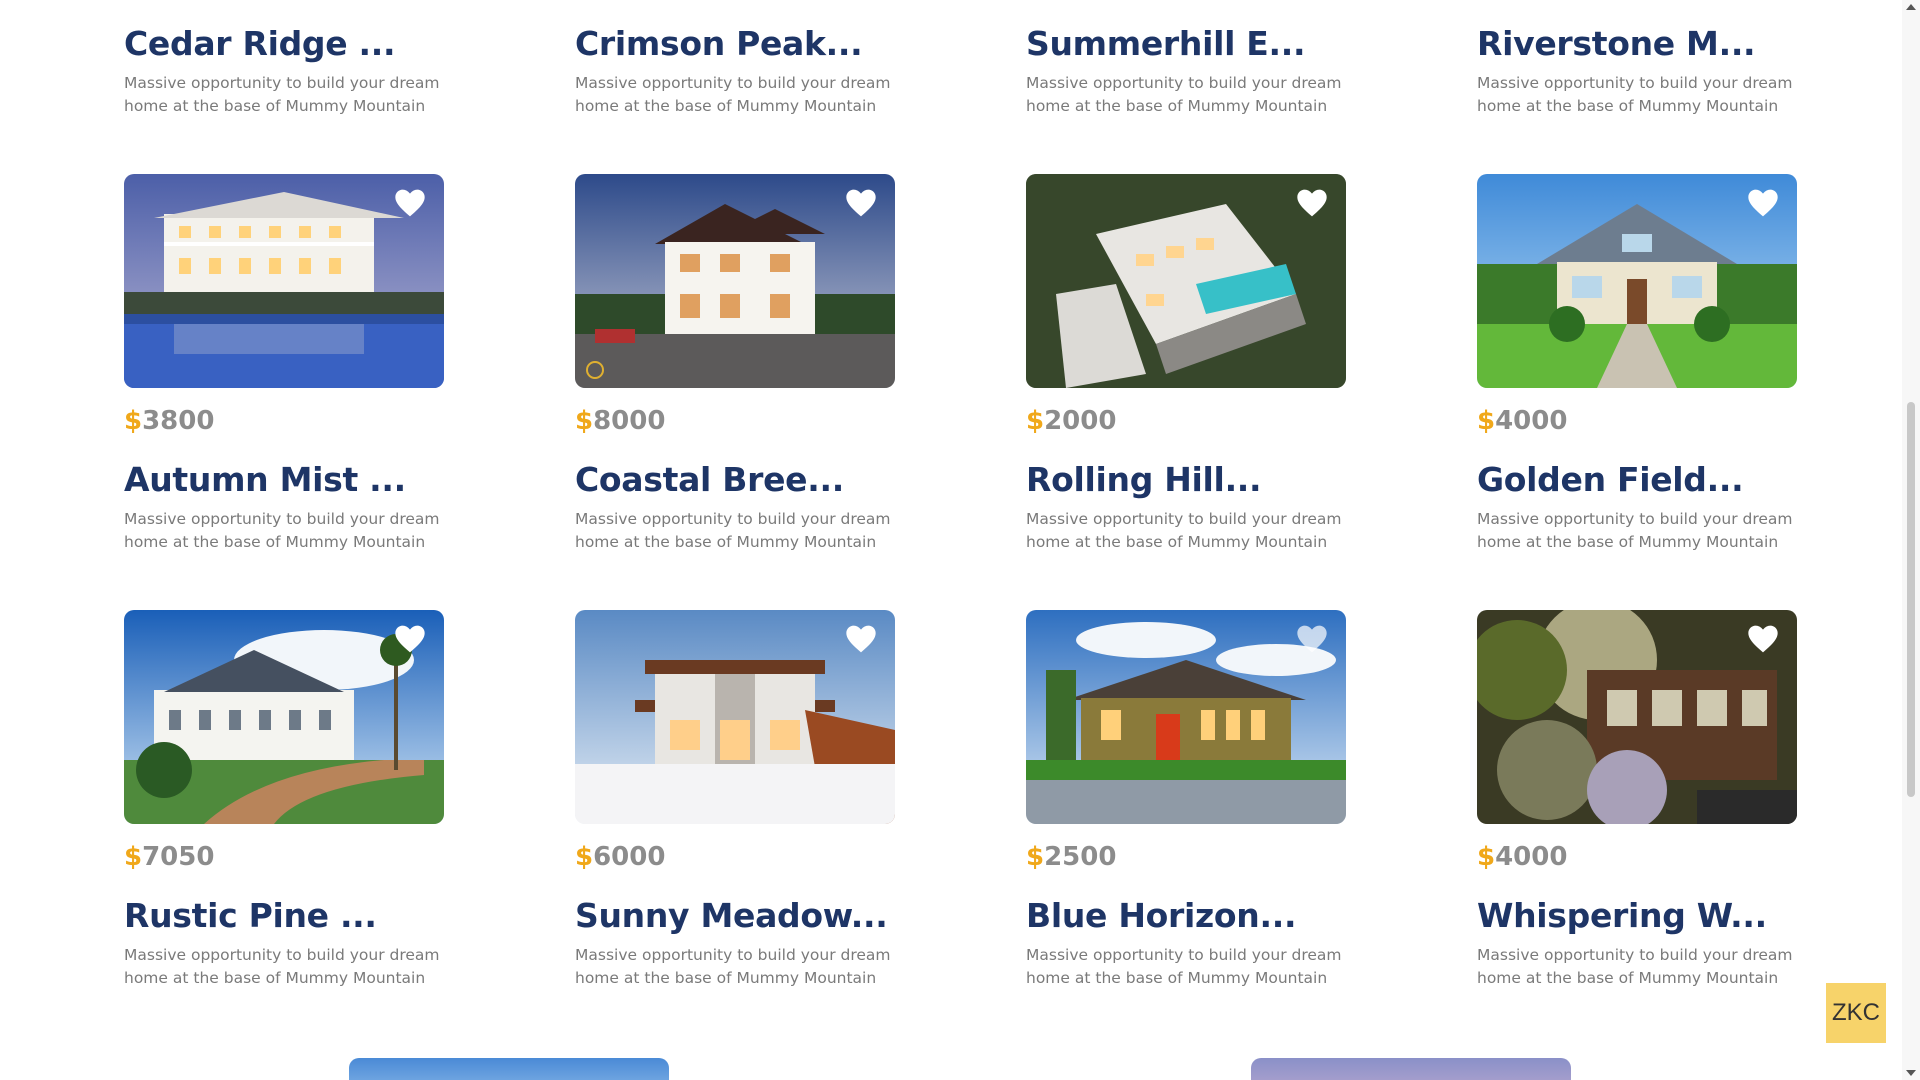  What do you see at coordinates (1856, 1013) in the screenshot?
I see `zkc-badge: ZKC` at bounding box center [1856, 1013].